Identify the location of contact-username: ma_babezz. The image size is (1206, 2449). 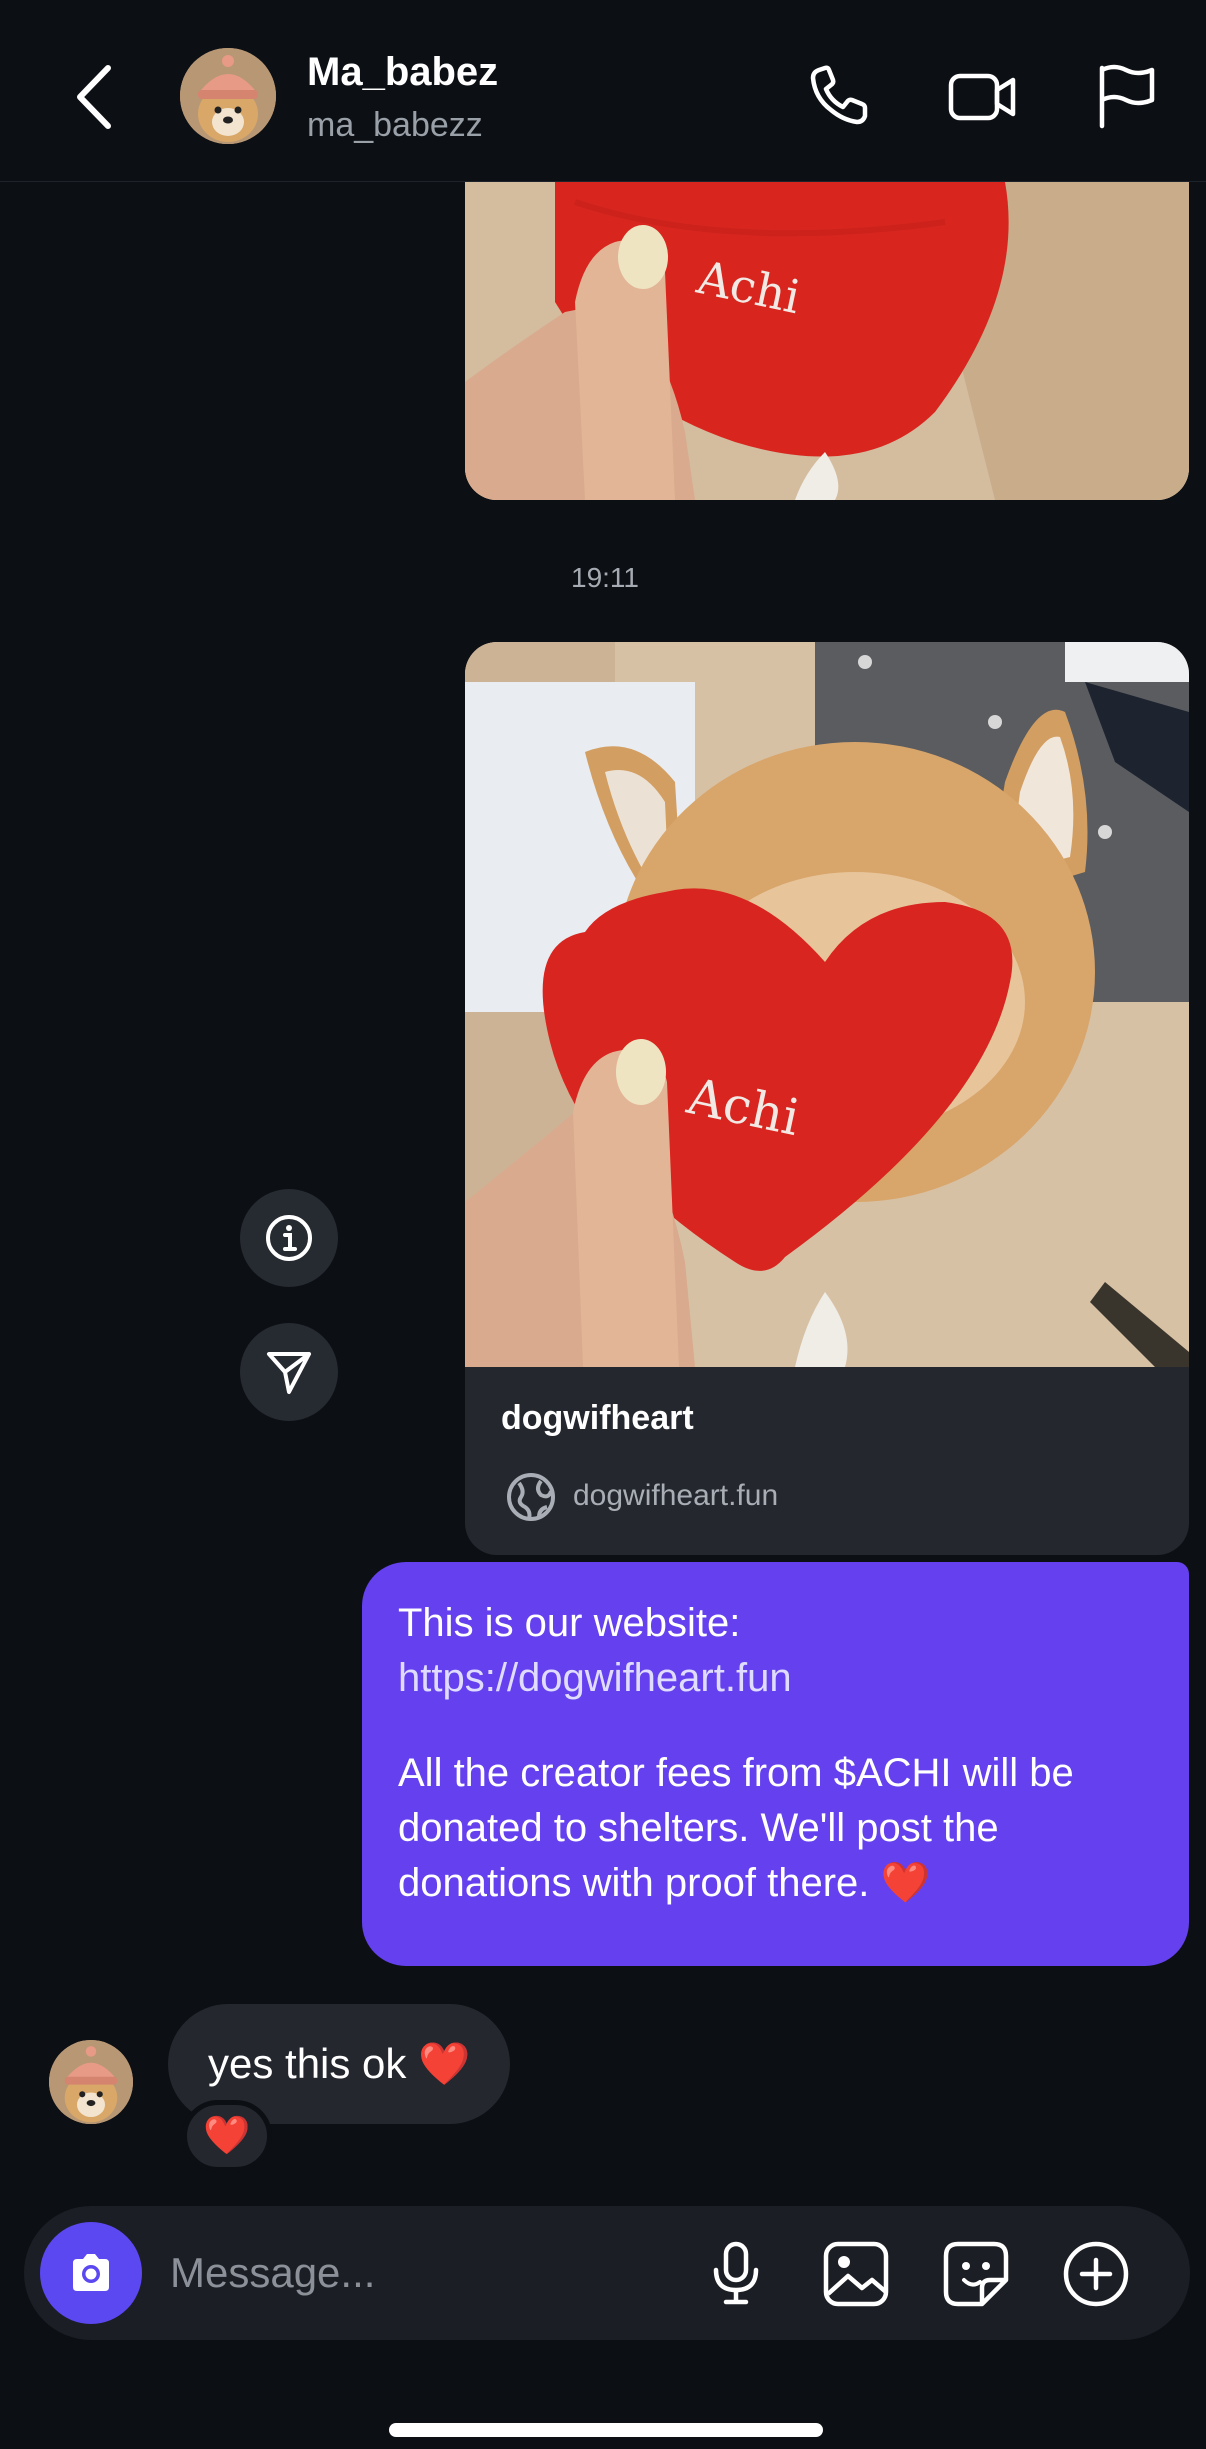
(395, 125).